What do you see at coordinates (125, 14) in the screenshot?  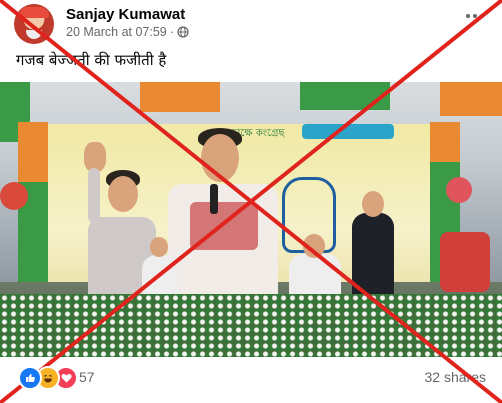 I see `author-name: Sanjay Kumawat` at bounding box center [125, 14].